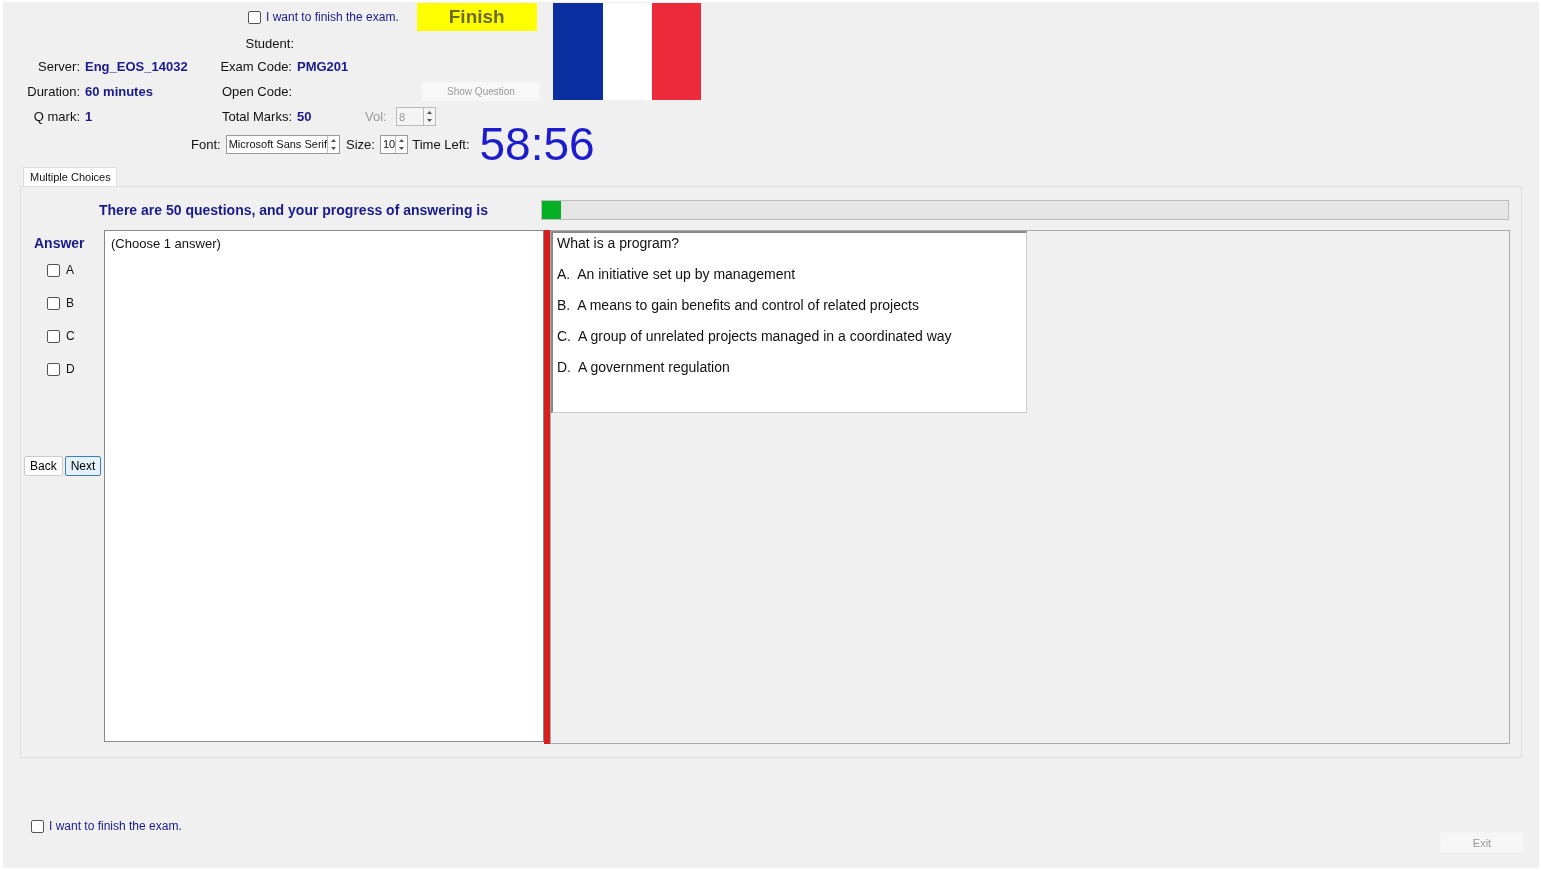 The width and height of the screenshot is (1542, 870). Describe the element at coordinates (537, 144) in the screenshot. I see `countdown-timer: 58:56` at that location.